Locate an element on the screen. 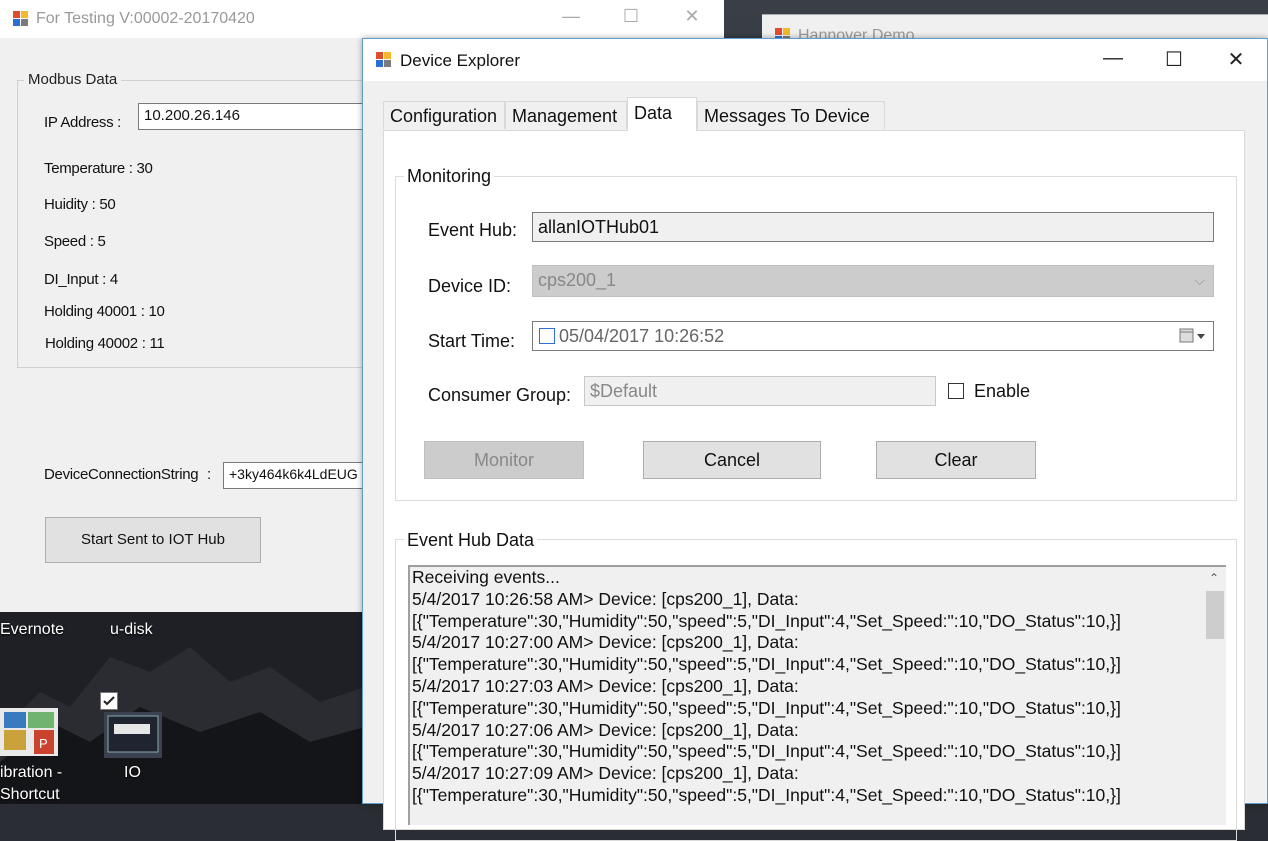 Image resolution: width=1268 pixels, height=841 pixels. enable-checkbox is located at coordinates (956, 391).